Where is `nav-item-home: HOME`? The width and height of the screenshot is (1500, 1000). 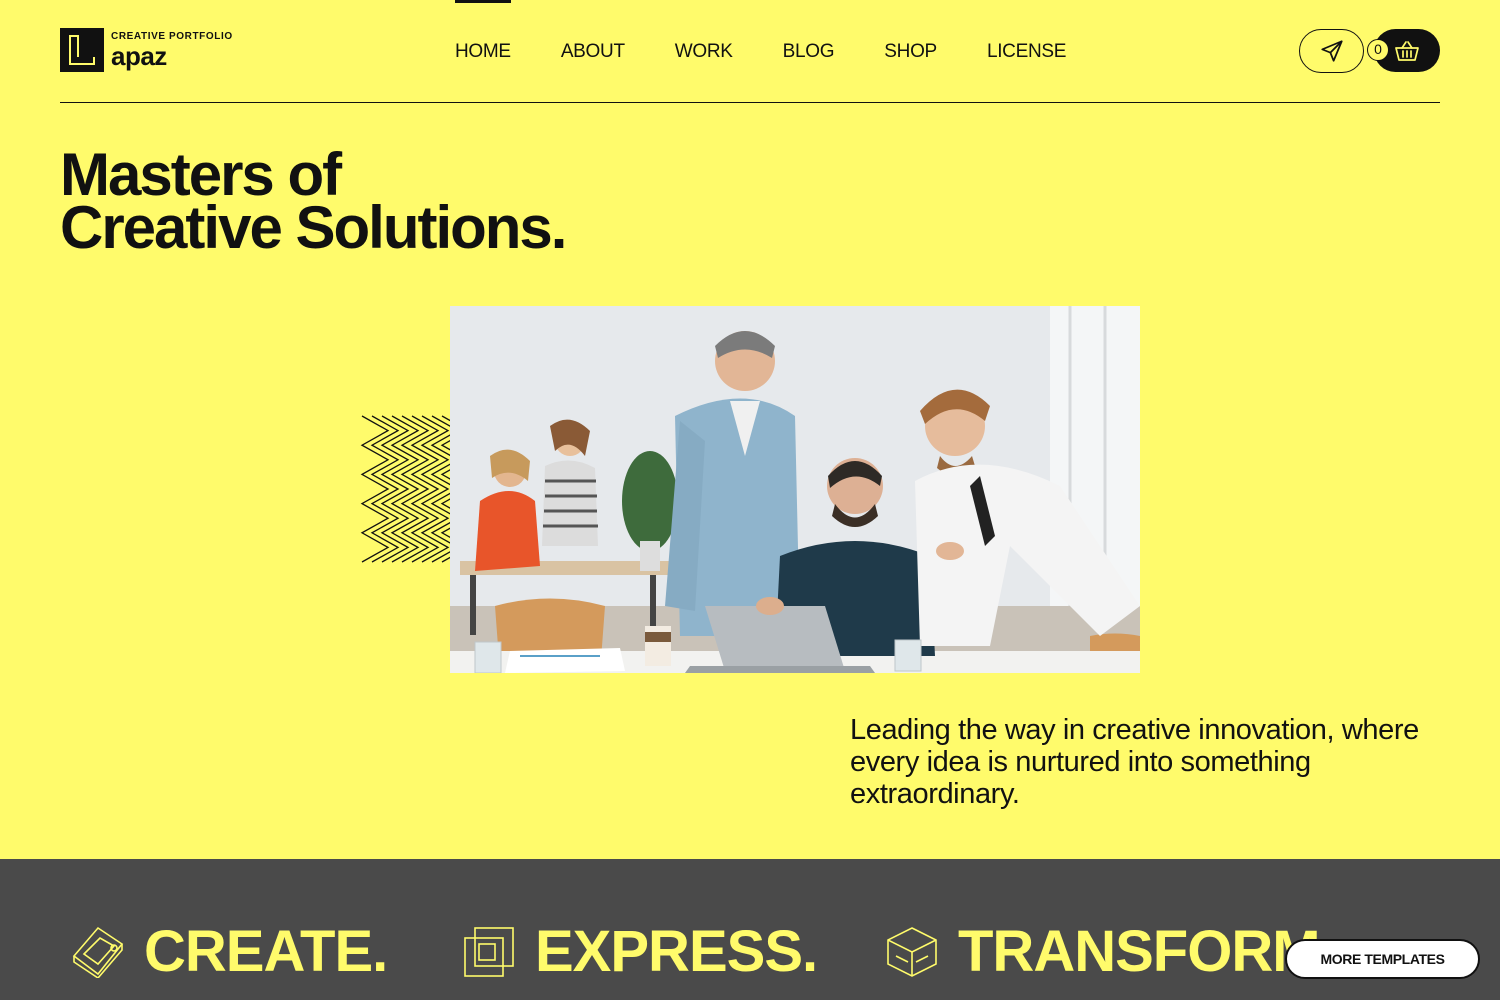
nav-item-home: HOME is located at coordinates (483, 51).